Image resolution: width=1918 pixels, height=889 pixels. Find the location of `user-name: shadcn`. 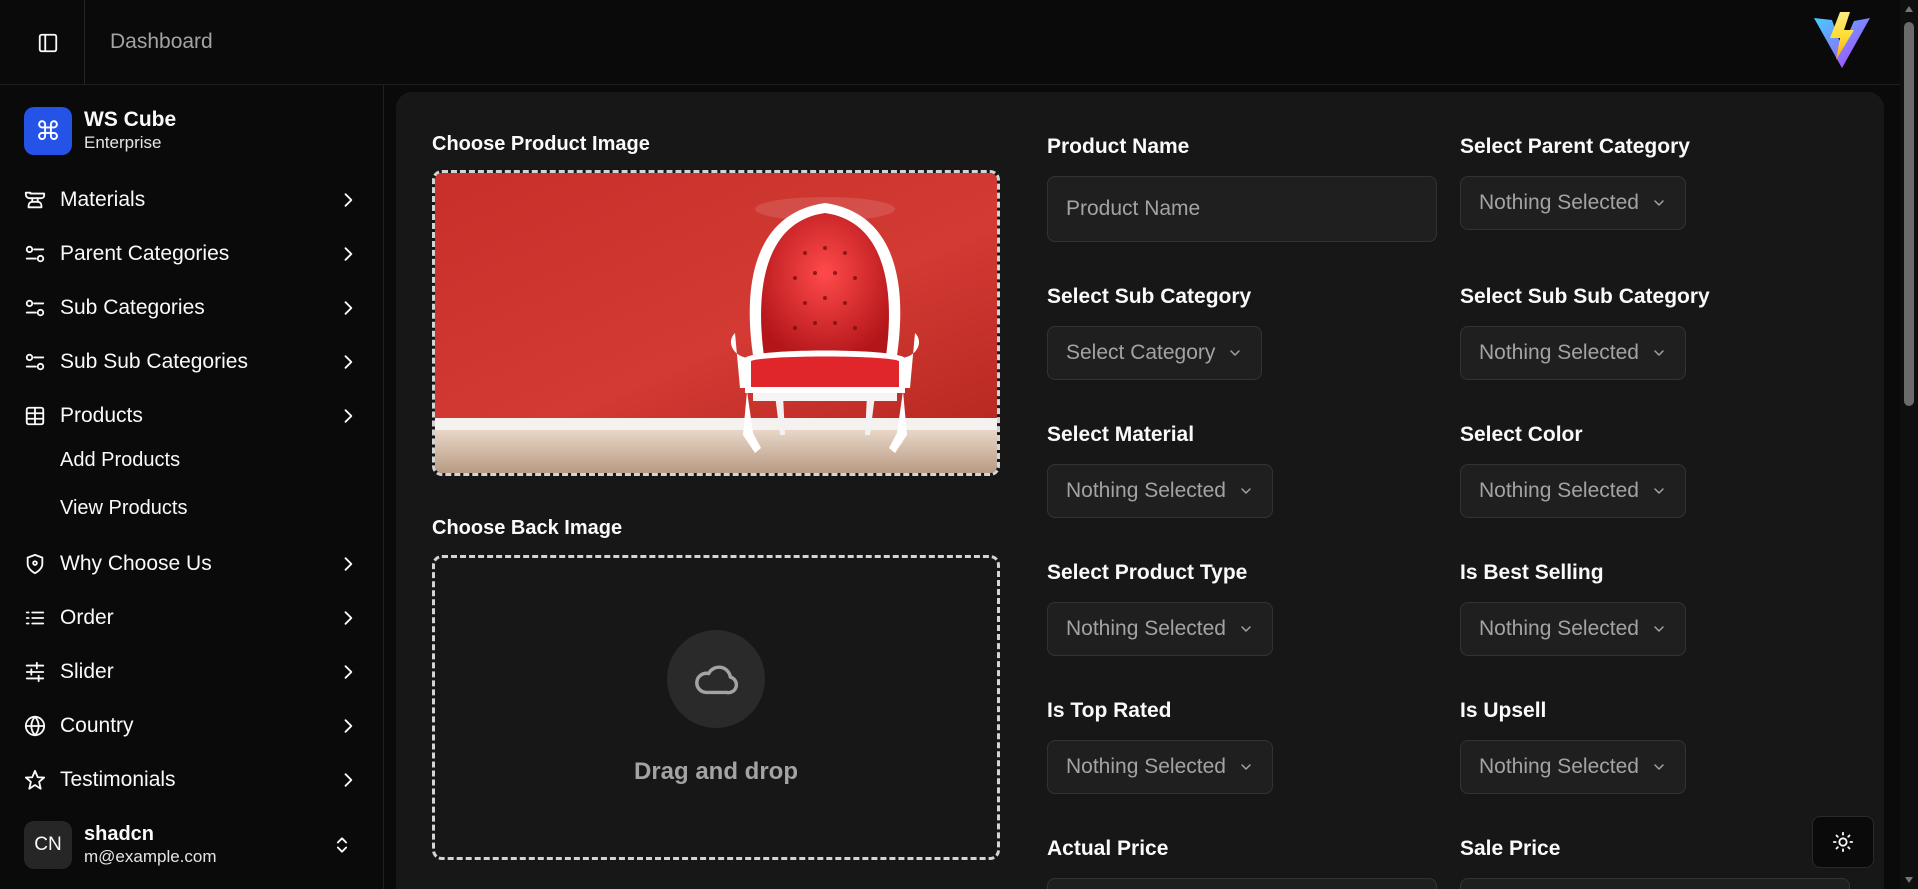

user-name: shadcn is located at coordinates (119, 834).